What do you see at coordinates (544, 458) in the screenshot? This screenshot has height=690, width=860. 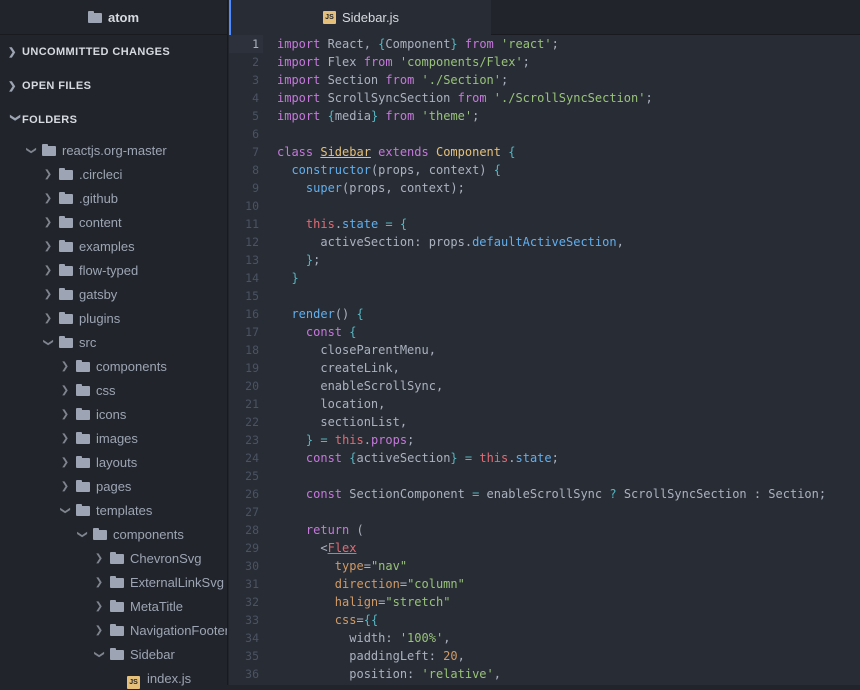 I see `code-line: 24 const {activeSection} = this.state;` at bounding box center [544, 458].